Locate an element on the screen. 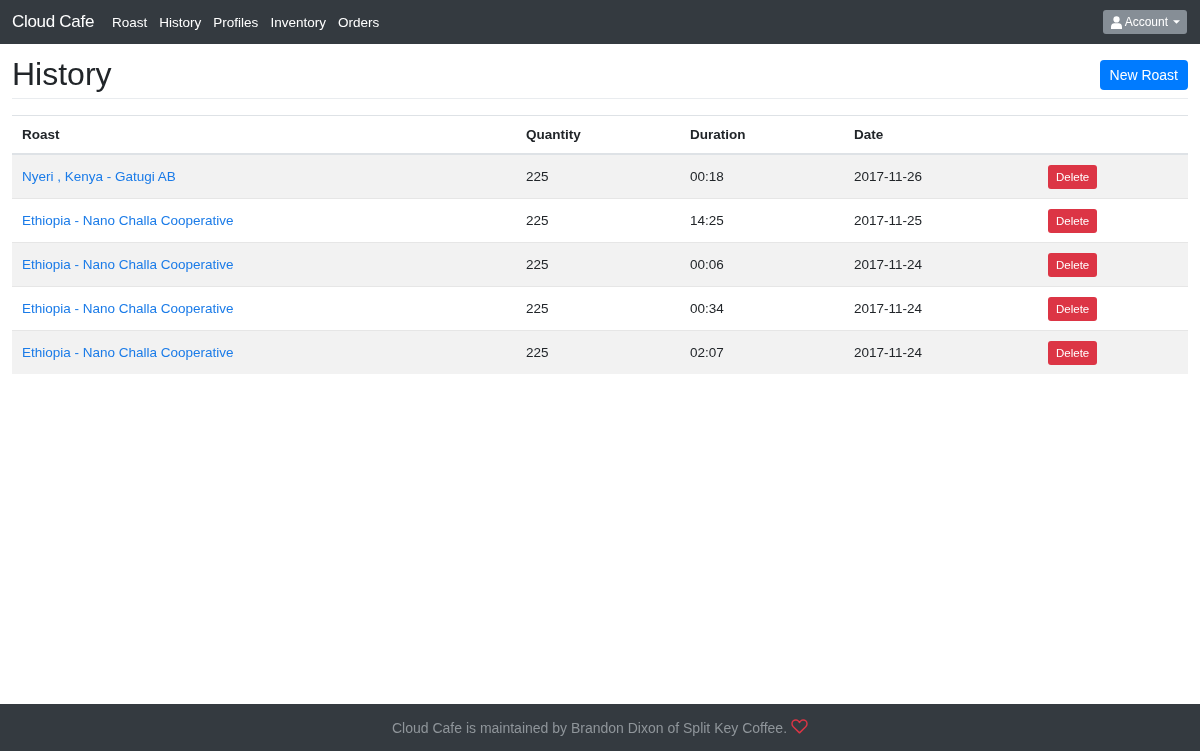  nav-link: Inventory is located at coordinates (298, 22).